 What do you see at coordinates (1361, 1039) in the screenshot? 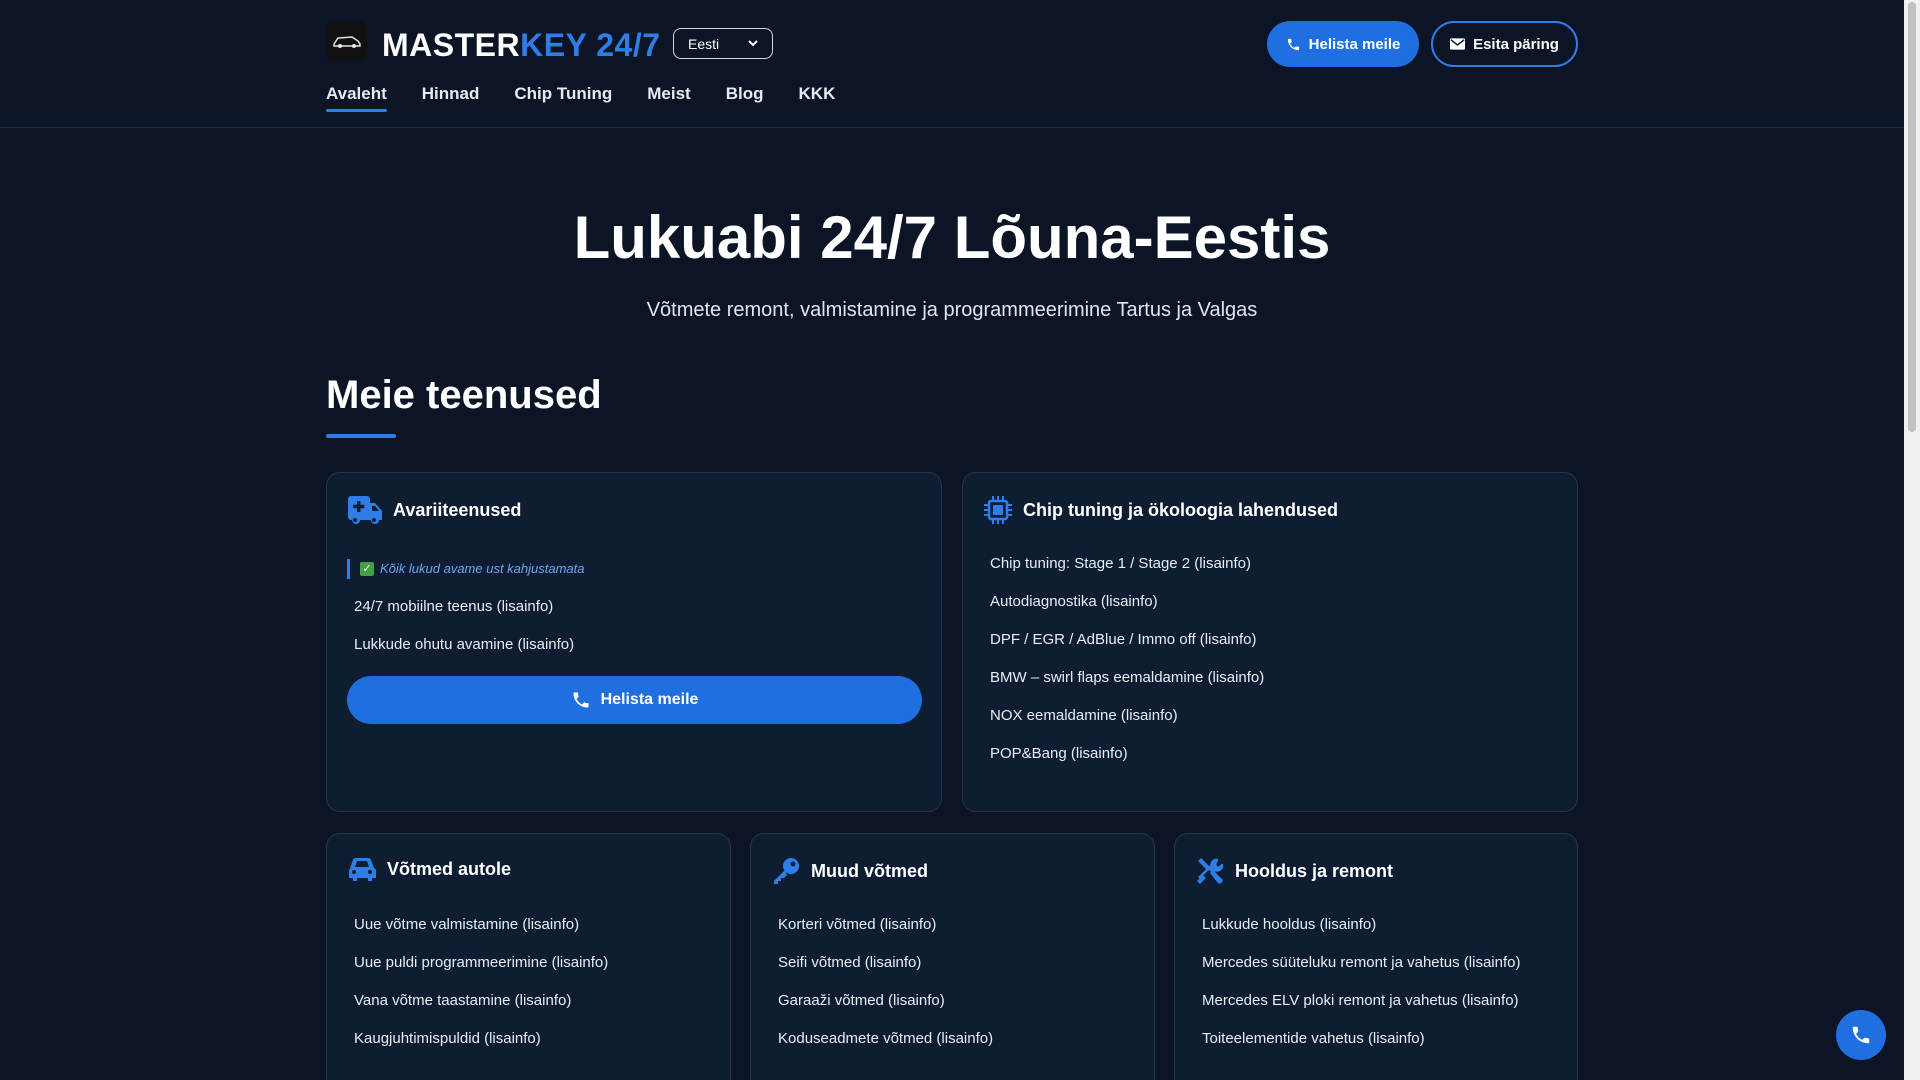
I see `list-item: Toiteelementide vahetus (lisainfo)` at bounding box center [1361, 1039].